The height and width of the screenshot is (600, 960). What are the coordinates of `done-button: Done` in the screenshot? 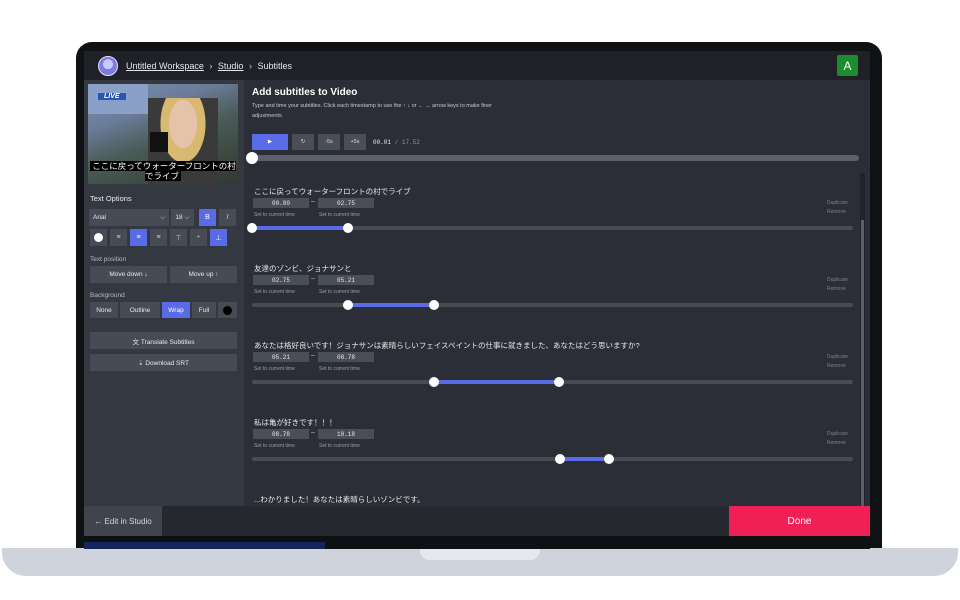 It's located at (799, 521).